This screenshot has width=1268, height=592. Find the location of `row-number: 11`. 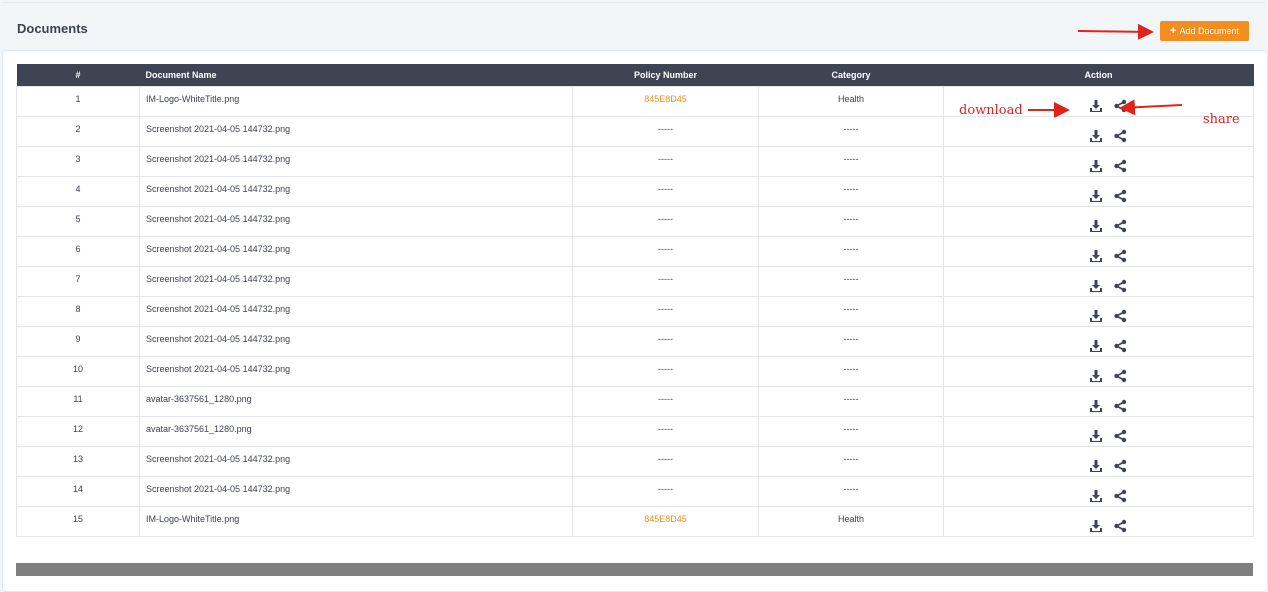

row-number: 11 is located at coordinates (78, 401).